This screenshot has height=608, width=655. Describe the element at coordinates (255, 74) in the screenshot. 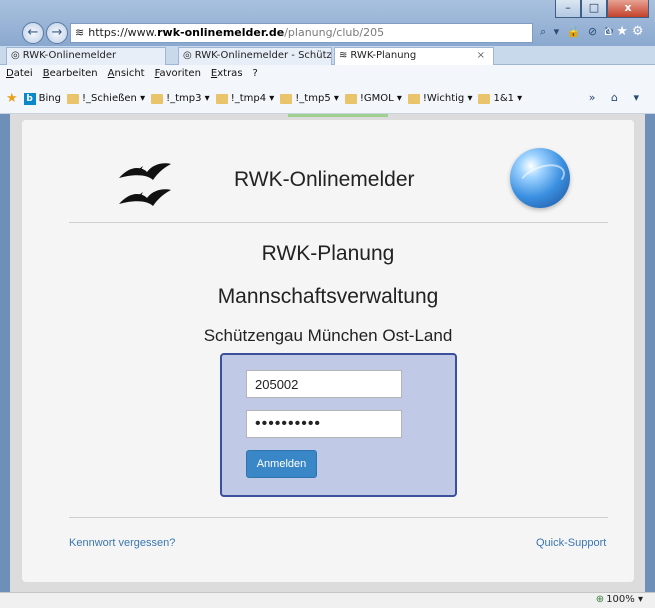

I see `menu-help: ?` at that location.